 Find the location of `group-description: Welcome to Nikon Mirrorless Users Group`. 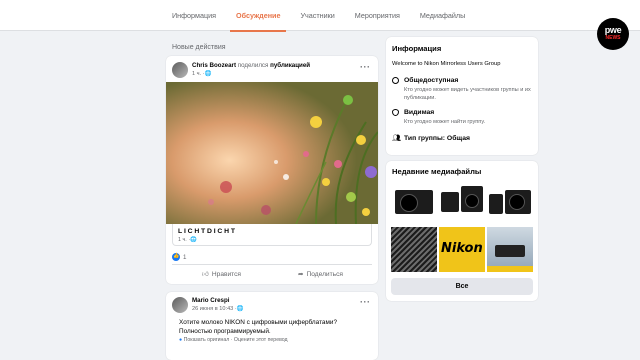

group-description: Welcome to Nikon Mirrorless Users Group is located at coordinates (446, 64).